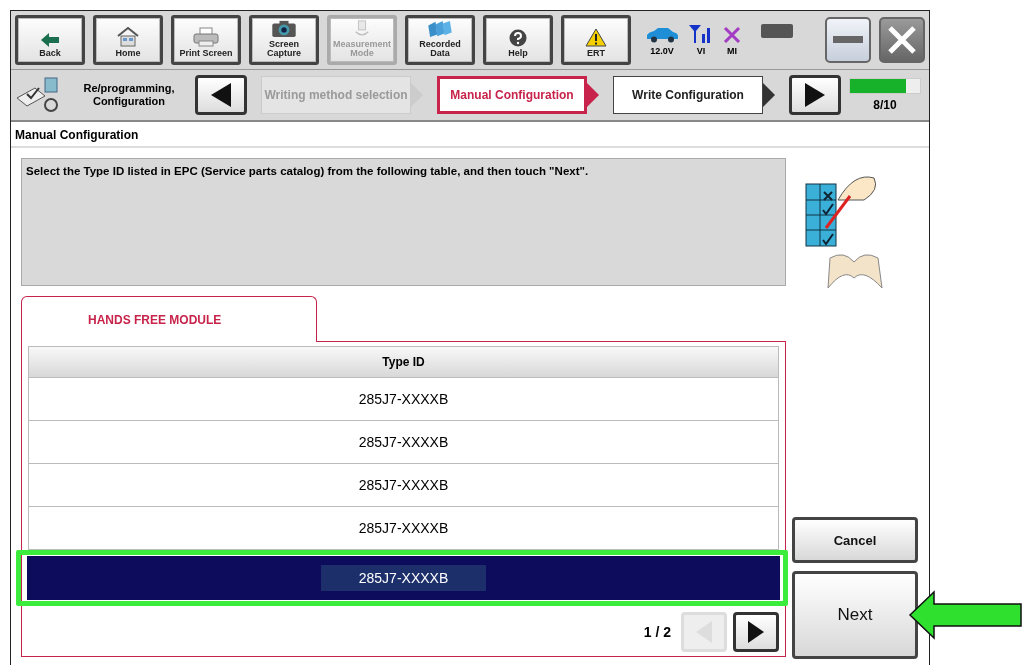 This screenshot has height=665, width=1023. I want to click on toolbar-button: Print Screen, so click(206, 40).